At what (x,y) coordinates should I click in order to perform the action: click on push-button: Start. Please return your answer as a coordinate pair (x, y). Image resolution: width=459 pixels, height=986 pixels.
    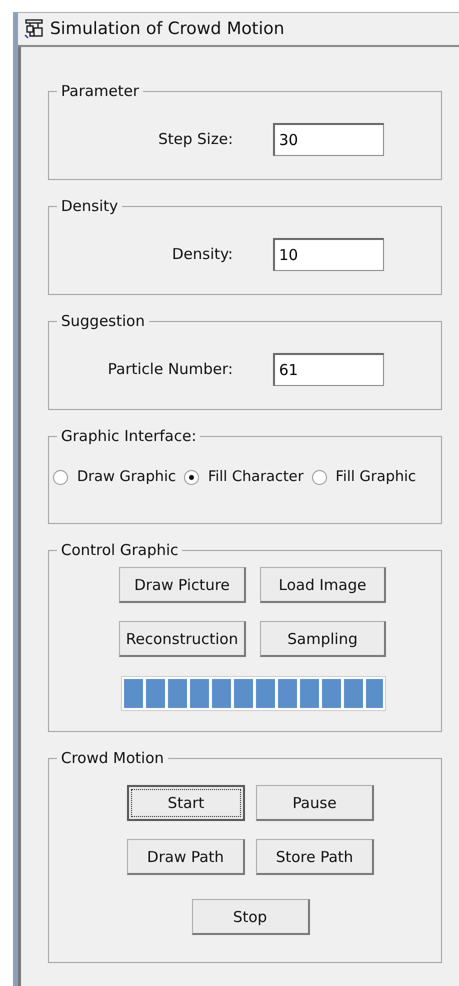
    Looking at the image, I should click on (186, 803).